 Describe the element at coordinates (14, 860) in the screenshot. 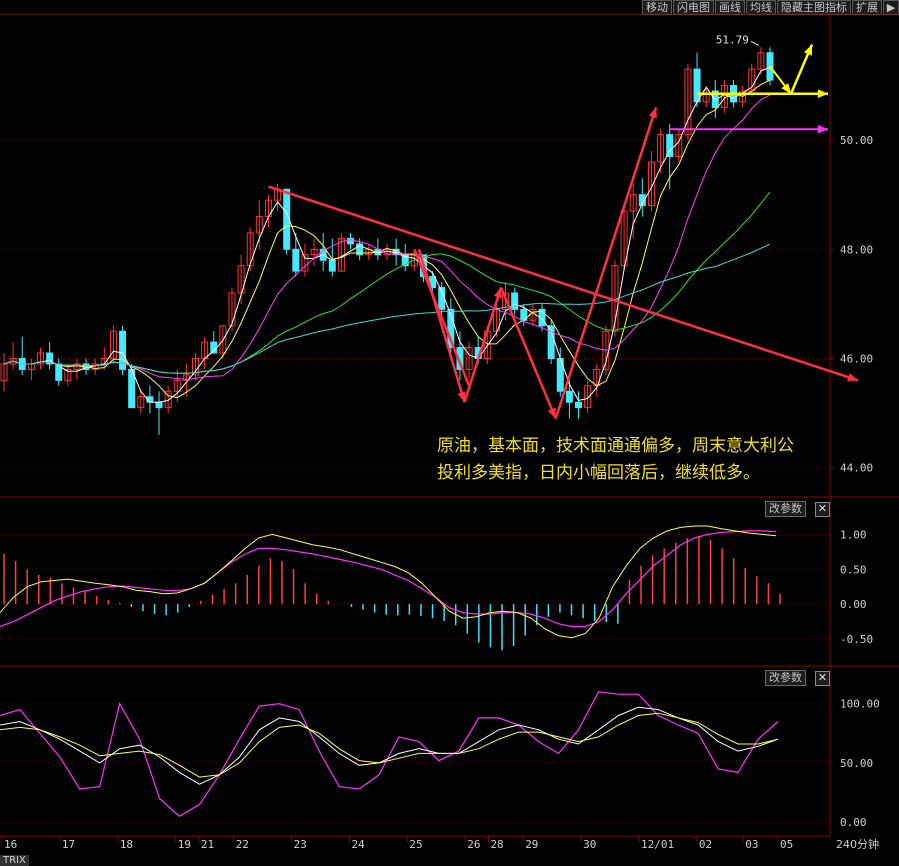

I see `trix-indicator-label: TRIX` at that location.